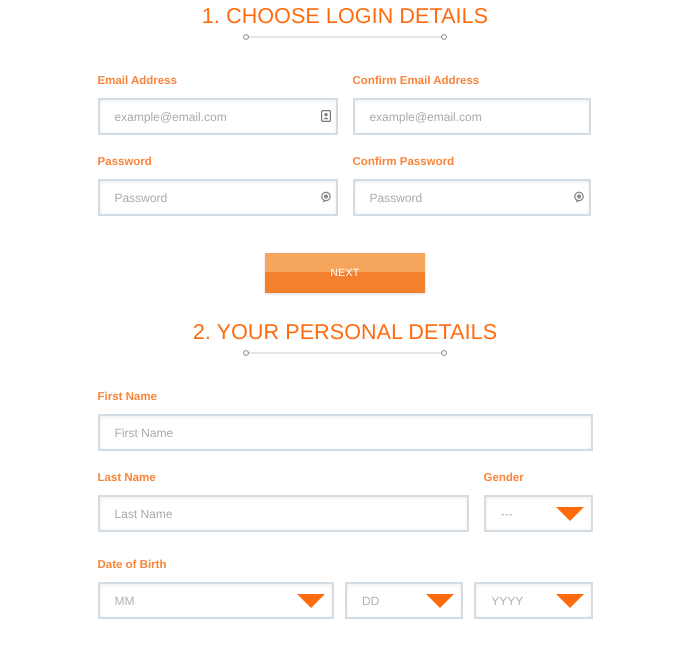 This screenshot has width=690, height=653. I want to click on field-label: Confirm Password, so click(403, 162).